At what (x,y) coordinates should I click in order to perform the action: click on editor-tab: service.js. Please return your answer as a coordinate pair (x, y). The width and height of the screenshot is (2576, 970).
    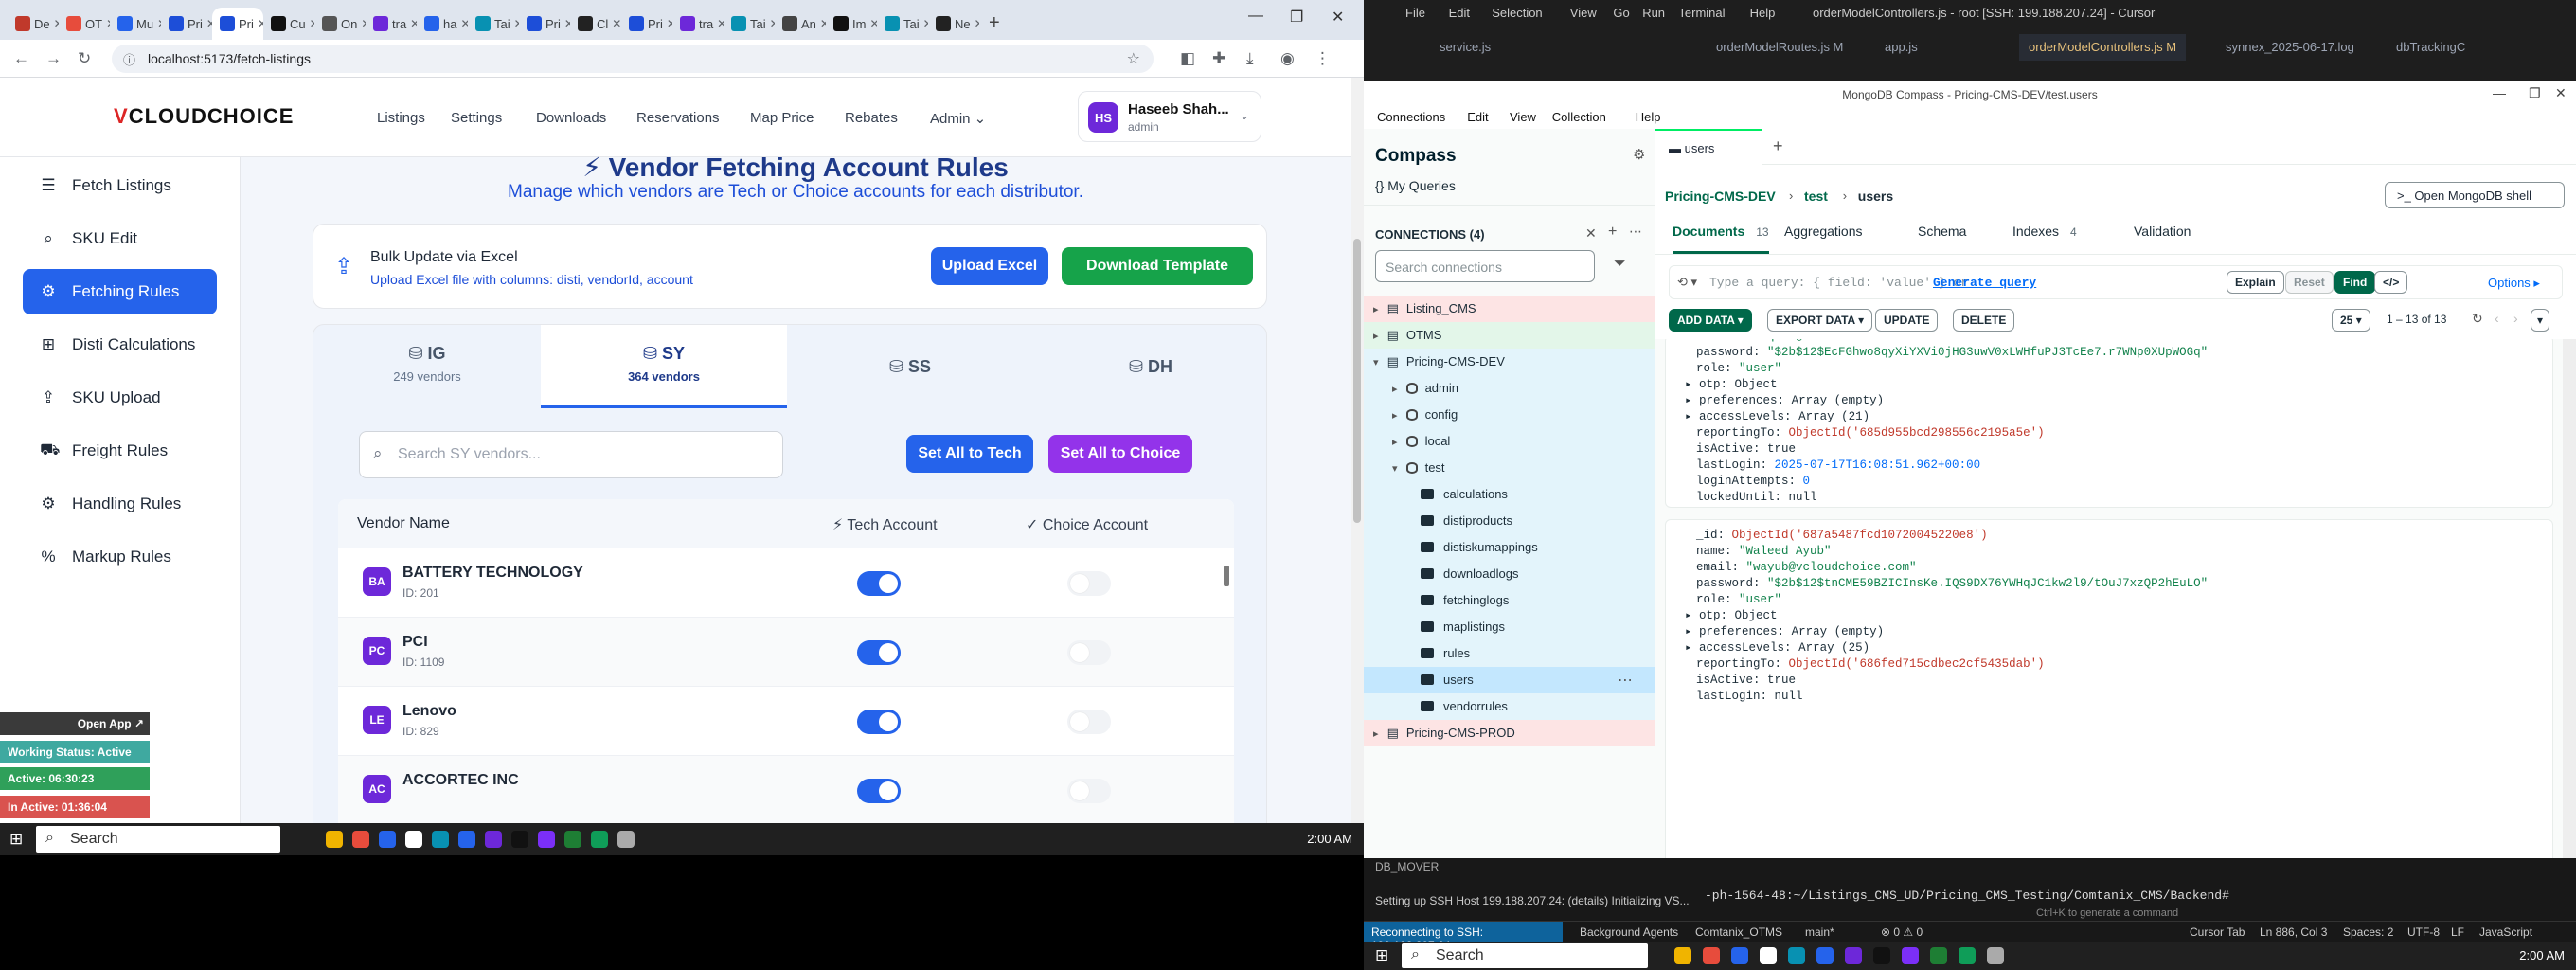
    Looking at the image, I should click on (1465, 47).